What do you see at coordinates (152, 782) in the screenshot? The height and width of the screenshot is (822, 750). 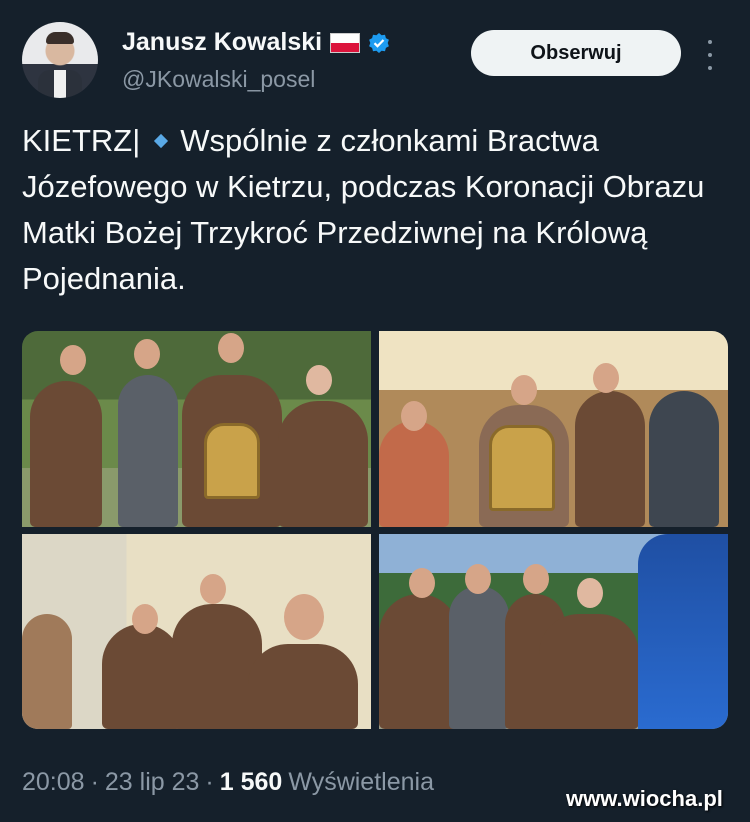 I see `tweet-date: 23 lip 23` at bounding box center [152, 782].